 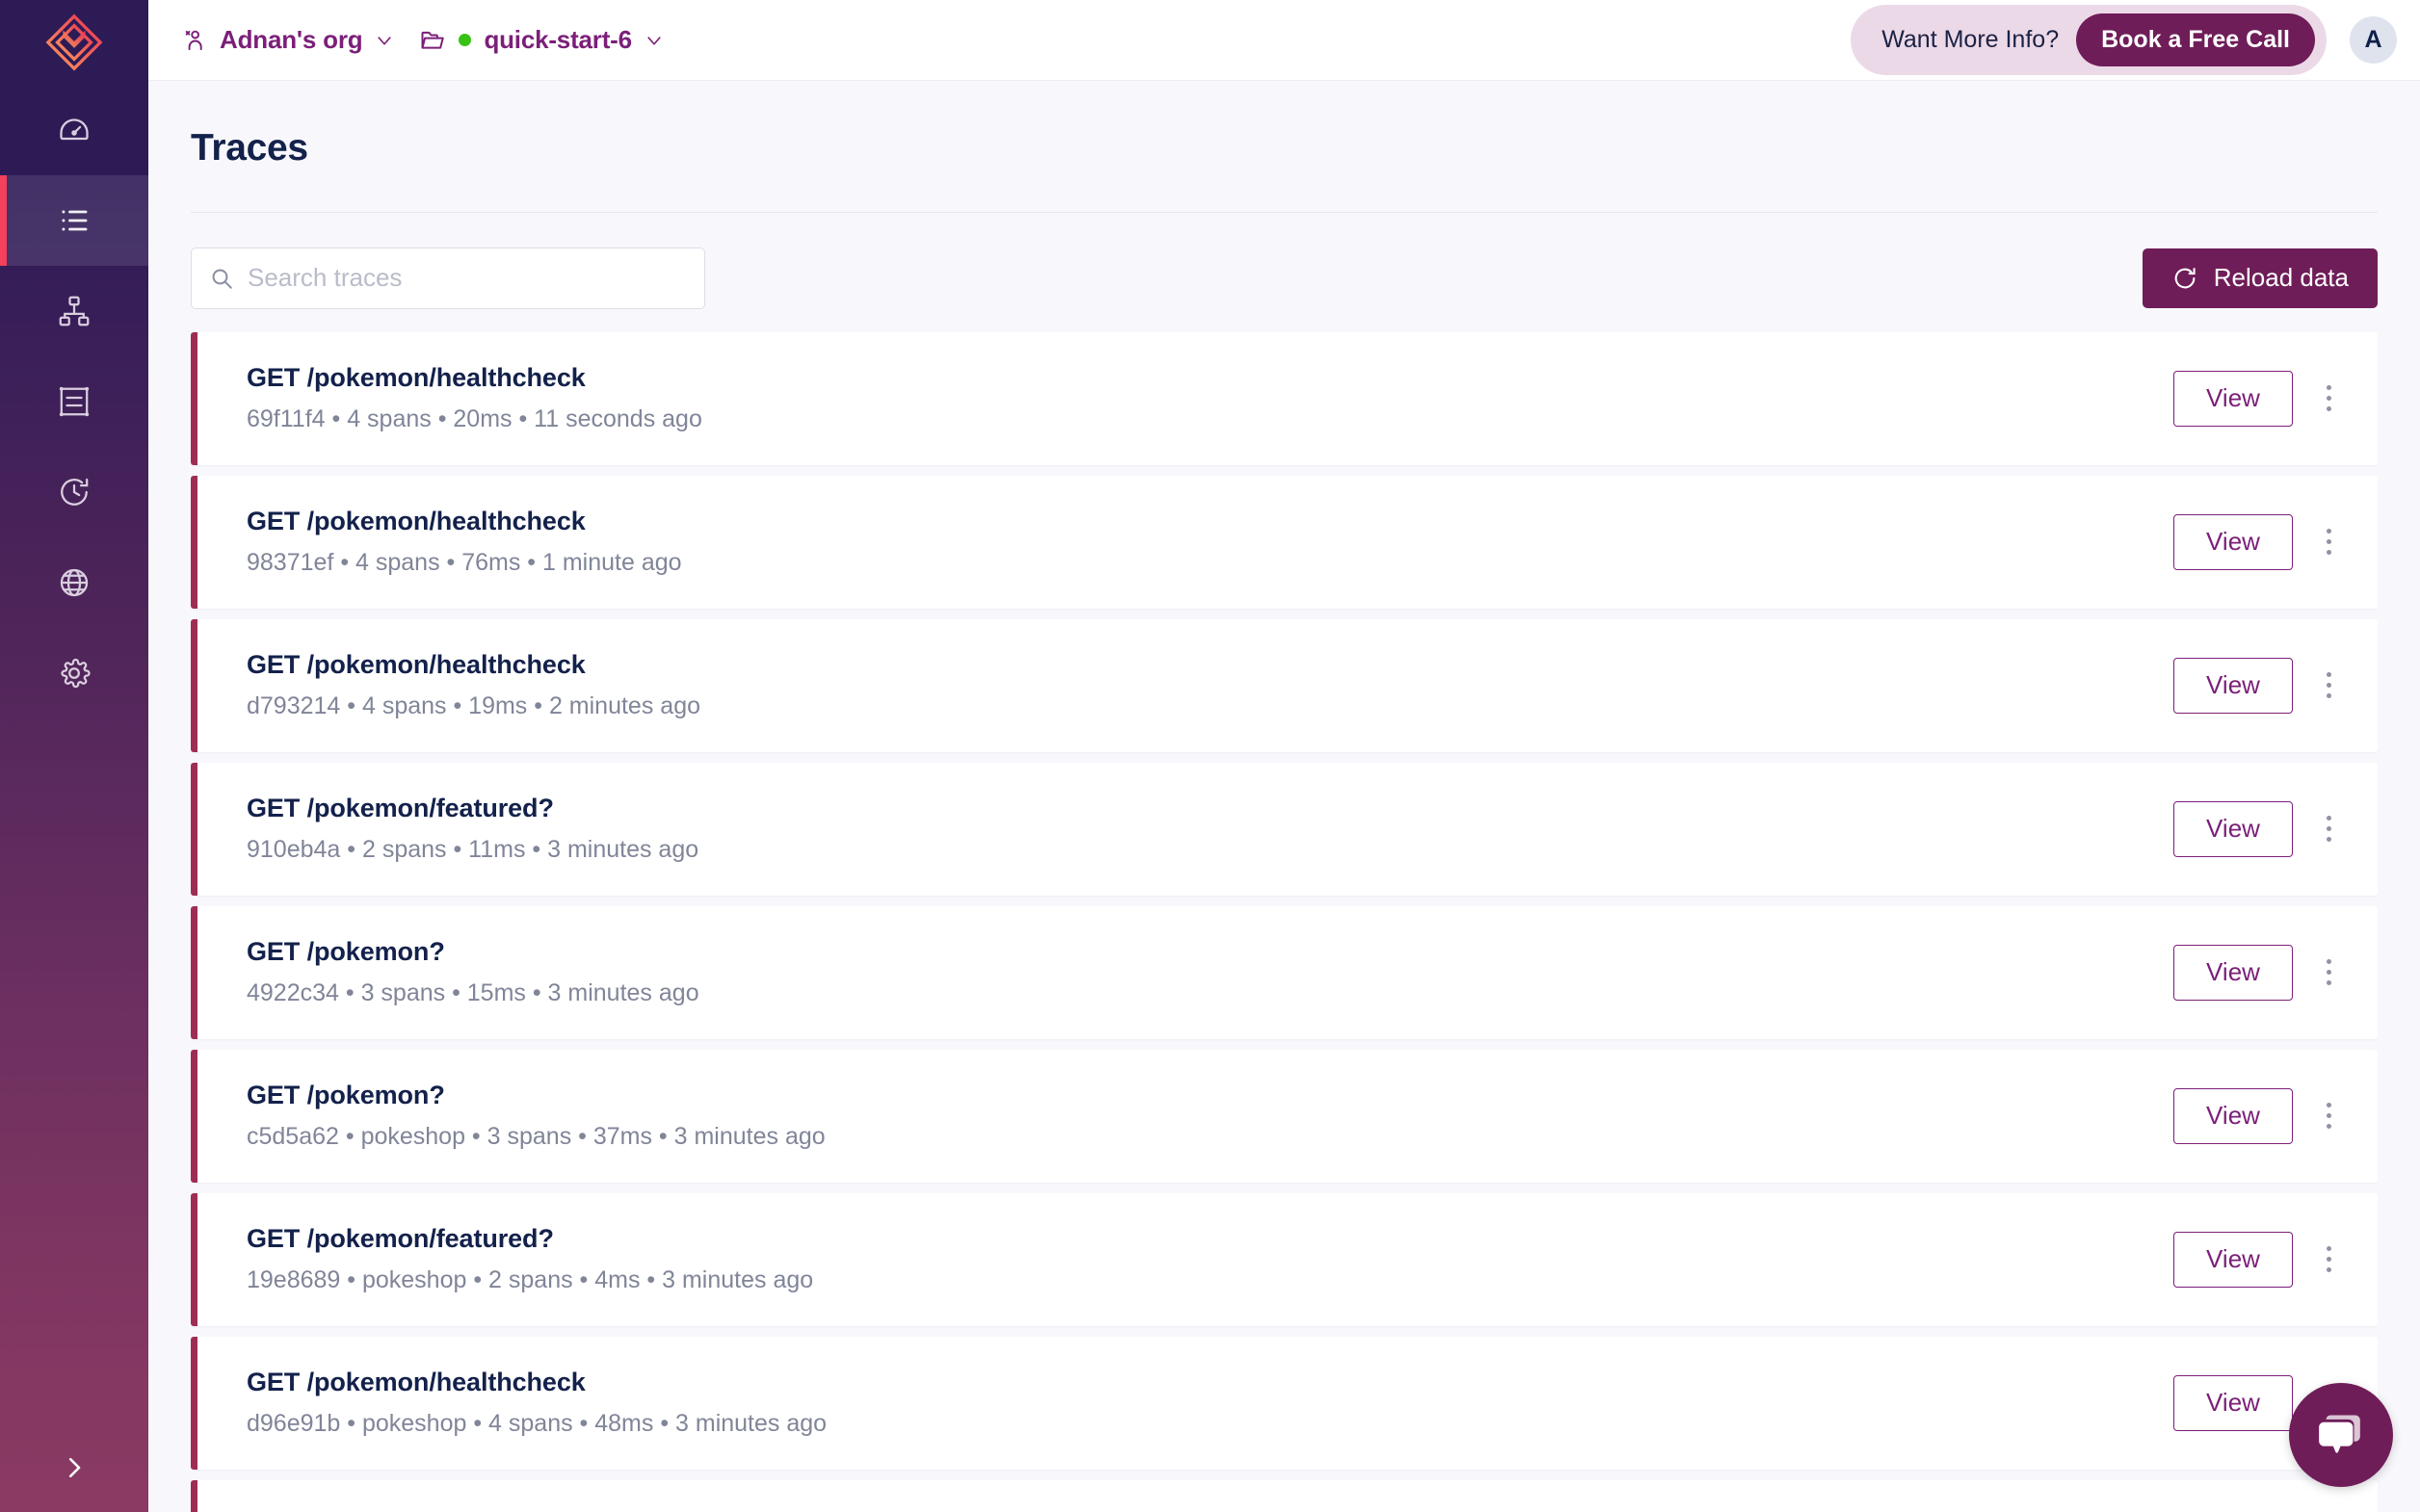 I want to click on gear-icon, so click(x=76, y=673).